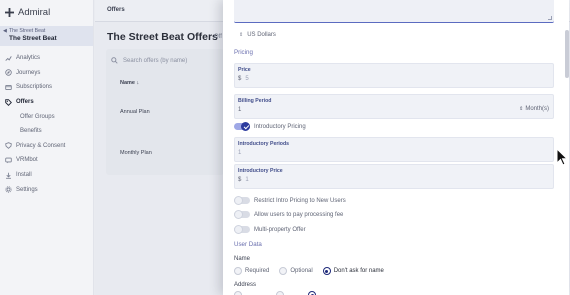 The image size is (570, 295). What do you see at coordinates (218, 37) in the screenshot?
I see `page-title-tail: Off` at bounding box center [218, 37].